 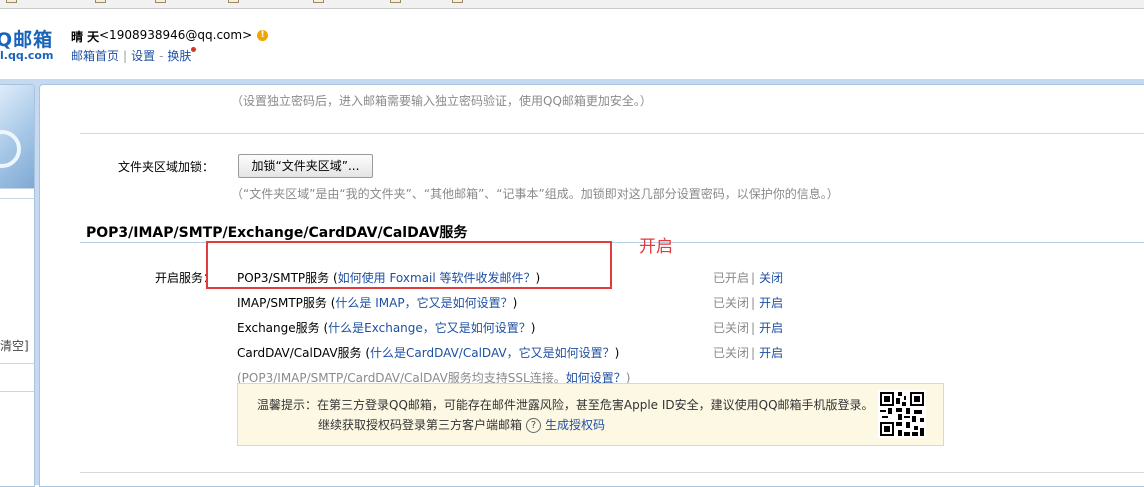 What do you see at coordinates (85, 37) in the screenshot?
I see `user-name: 晴 天` at bounding box center [85, 37].